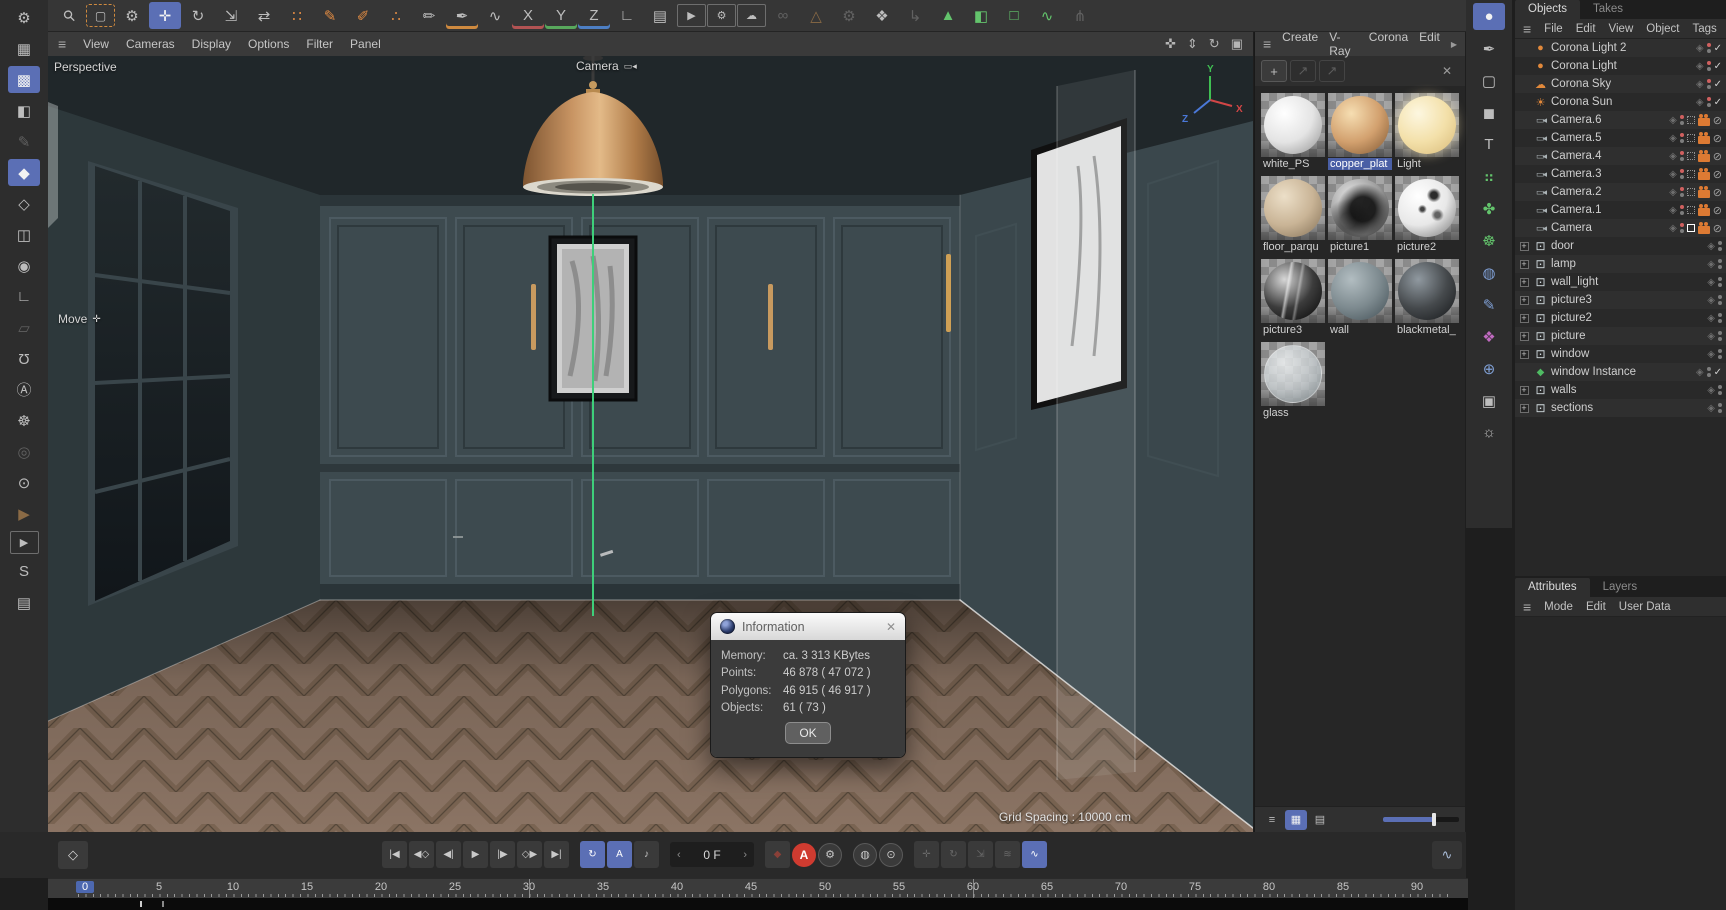  I want to click on material-name: copper_plat, so click(1360, 164).